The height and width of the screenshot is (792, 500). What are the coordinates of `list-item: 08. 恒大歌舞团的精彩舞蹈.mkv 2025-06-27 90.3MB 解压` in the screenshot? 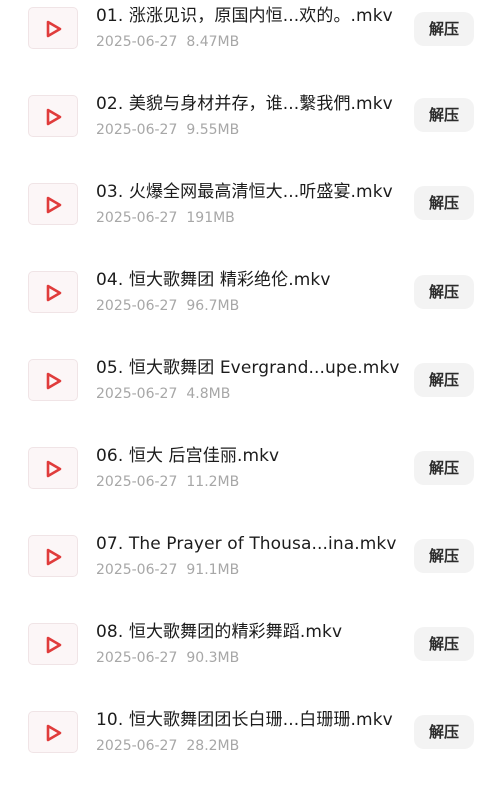 It's located at (250, 660).